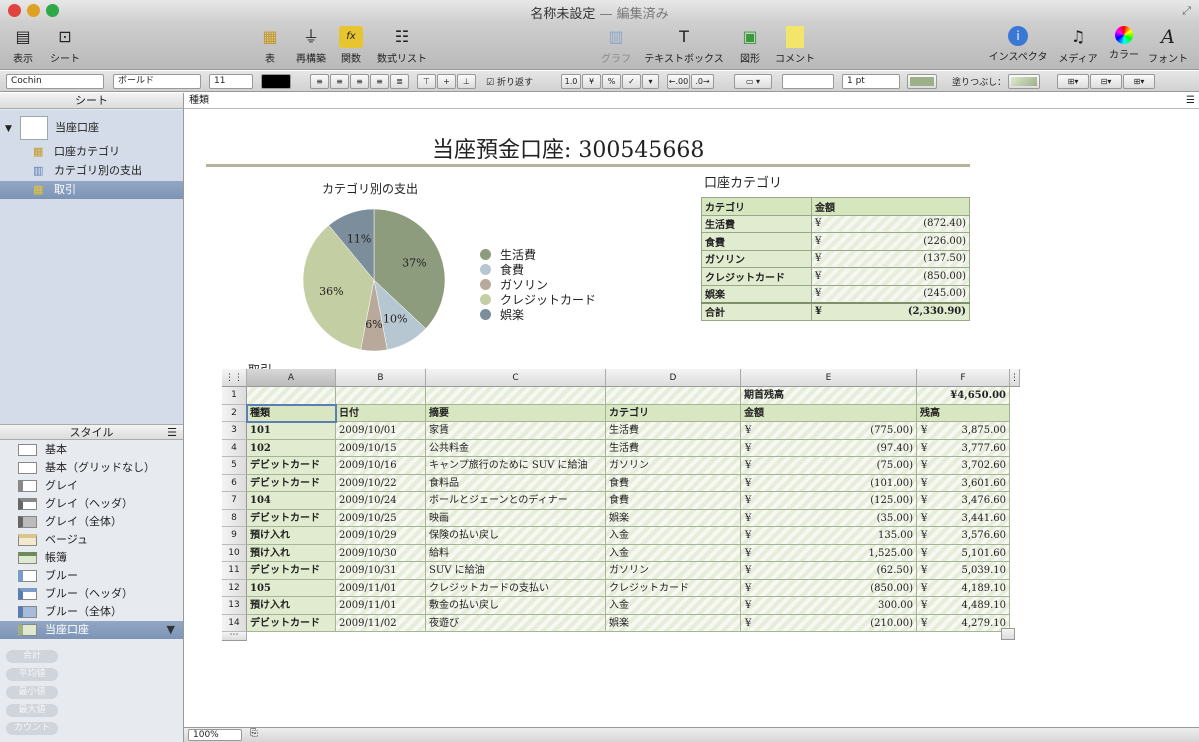 This screenshot has width=1199, height=742. I want to click on amount-cell: ¥135.00, so click(829, 536).